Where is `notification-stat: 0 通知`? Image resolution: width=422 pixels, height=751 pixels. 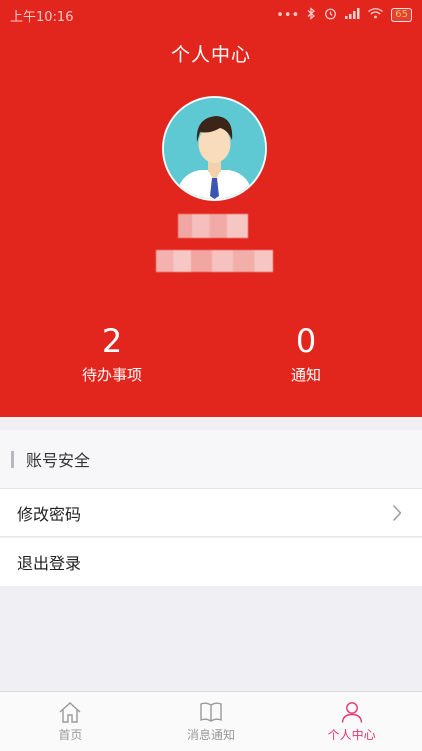 notification-stat: 0 通知 is located at coordinates (306, 353).